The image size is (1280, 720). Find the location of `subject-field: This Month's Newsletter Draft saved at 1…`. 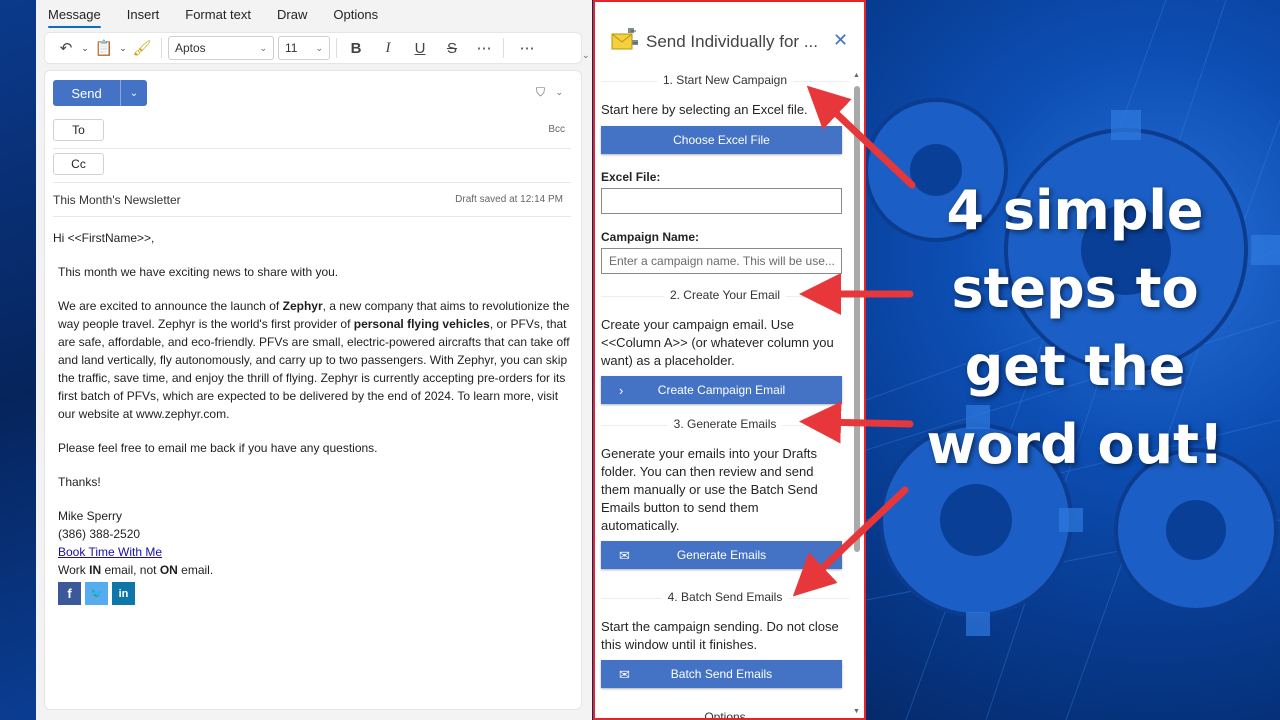

subject-field: This Month's Newsletter Draft saved at 1… is located at coordinates (312, 202).